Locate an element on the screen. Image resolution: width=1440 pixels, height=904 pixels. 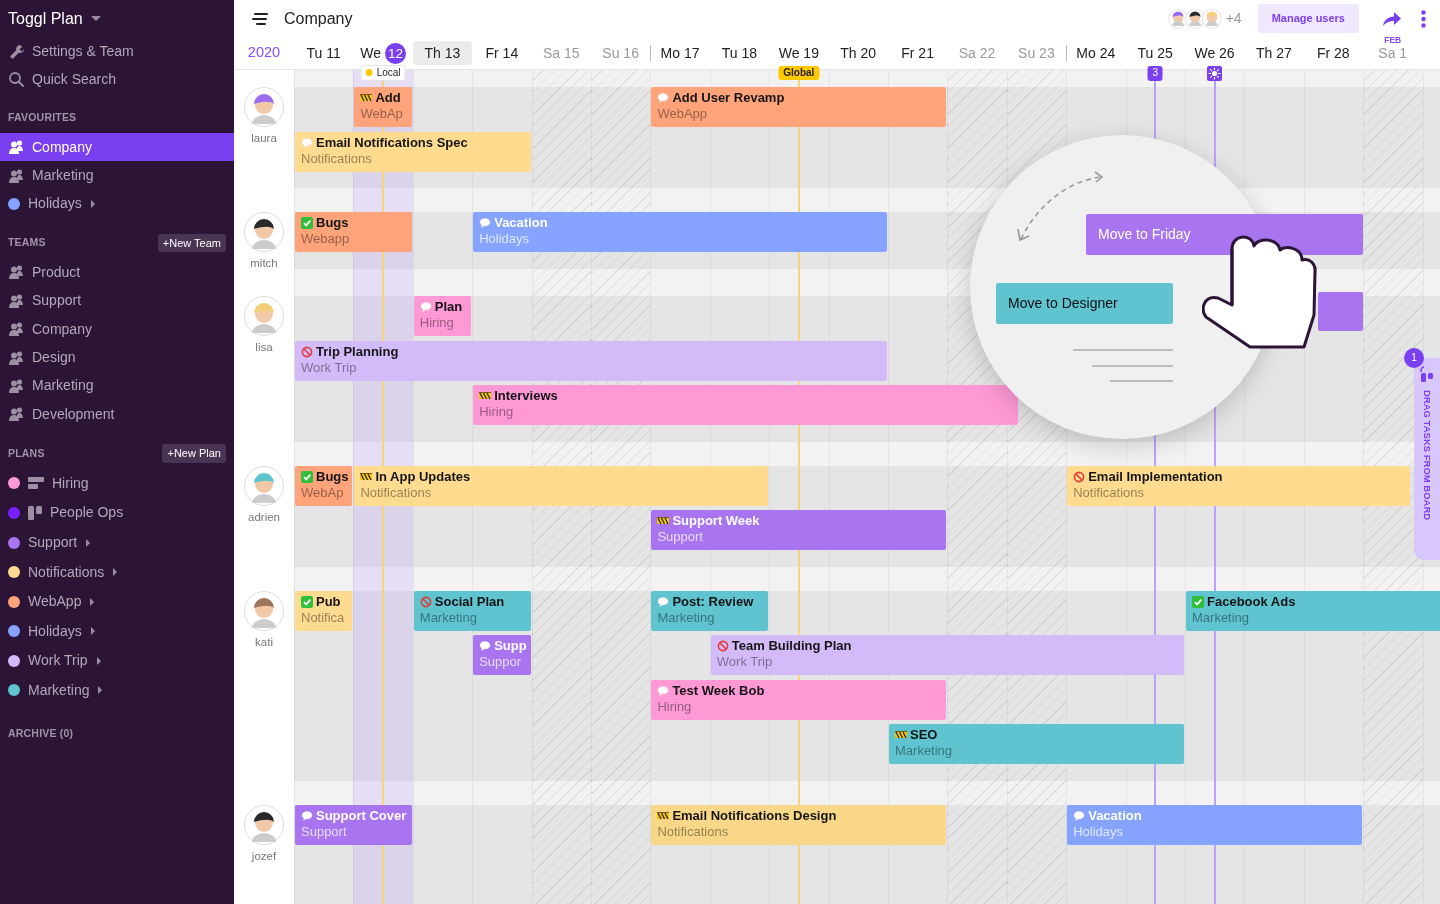
share-icon is located at coordinates (1392, 18).